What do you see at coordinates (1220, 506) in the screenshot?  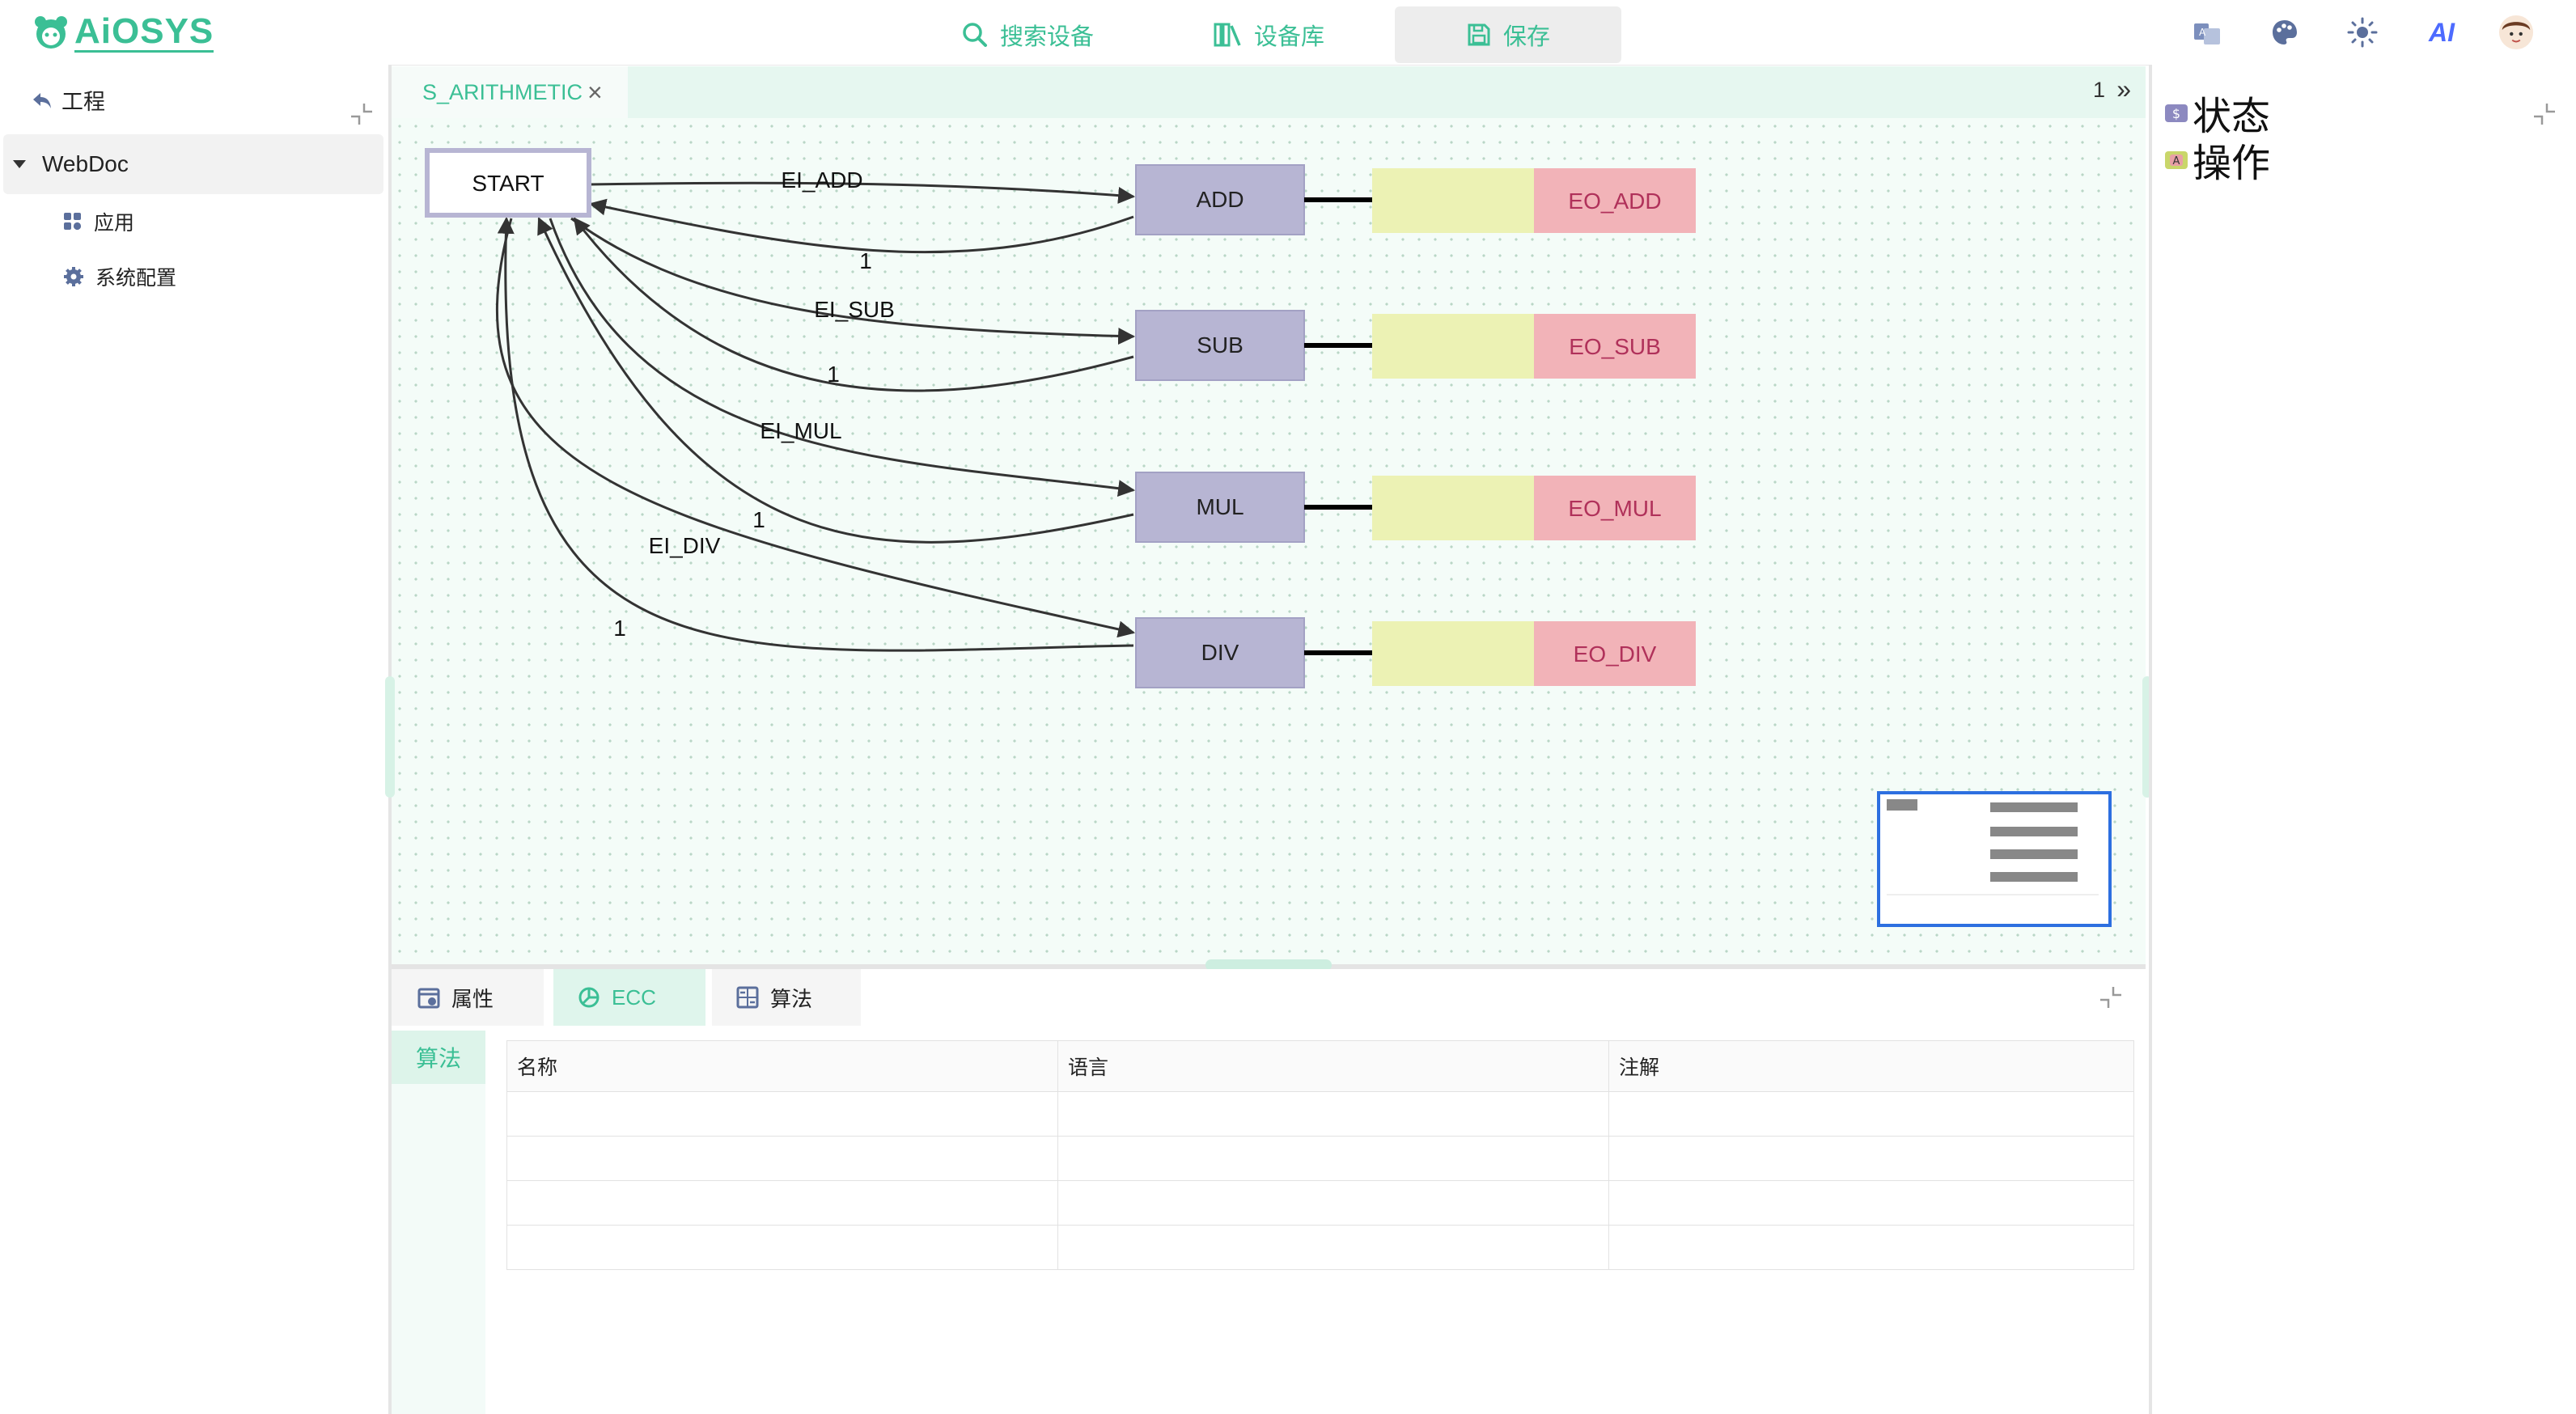 I see `state-mul-label: MUL` at bounding box center [1220, 506].